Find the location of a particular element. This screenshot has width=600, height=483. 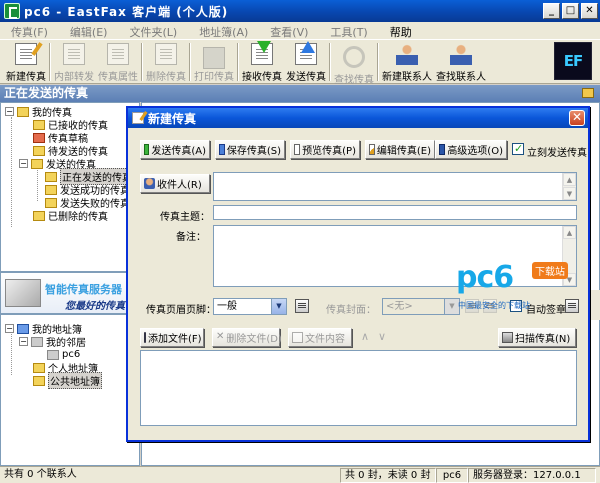

dialog-close-button: ✕ is located at coordinates (577, 118).